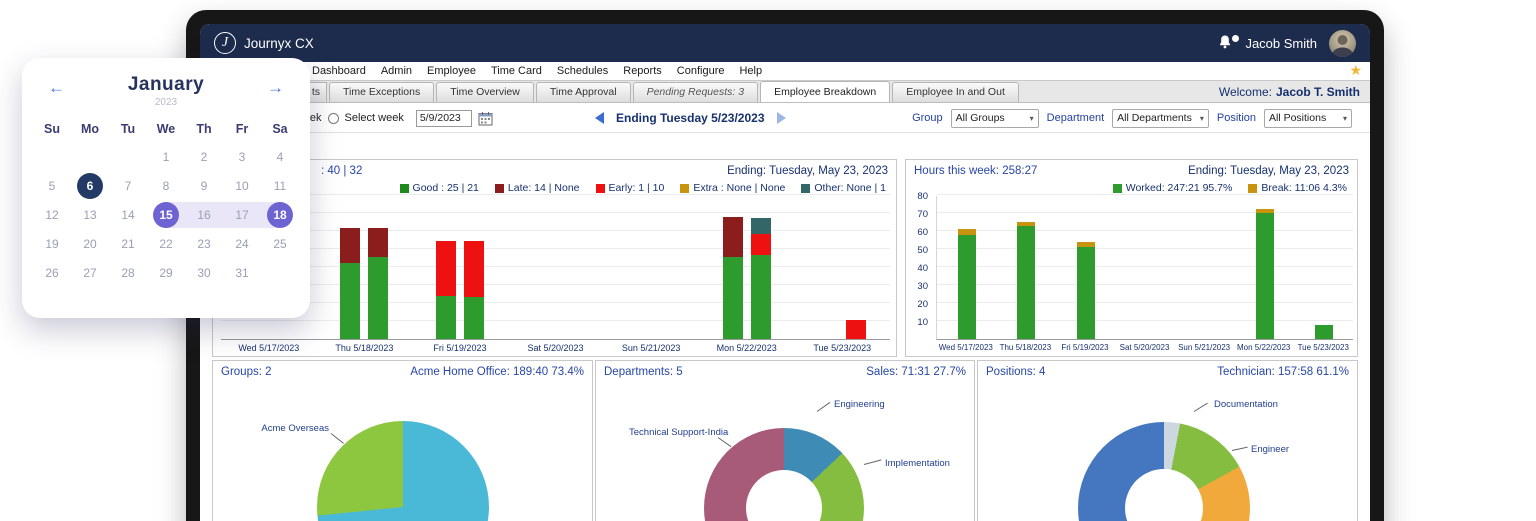  What do you see at coordinates (128, 214) in the screenshot?
I see `calendar-day-14: 14` at bounding box center [128, 214].